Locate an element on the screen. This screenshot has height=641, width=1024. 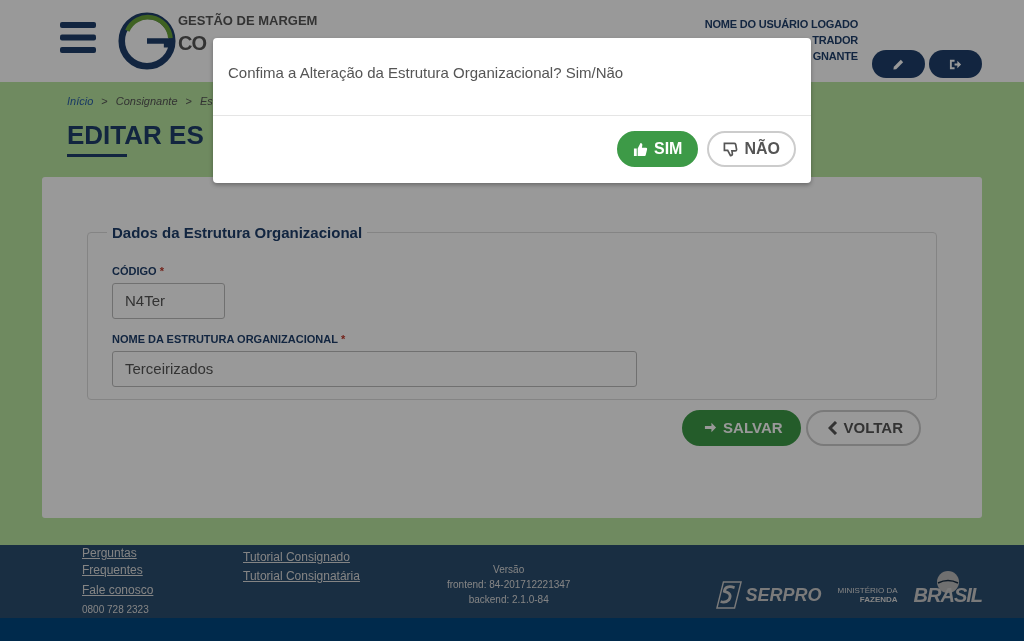
chevron-left-icon is located at coordinates (832, 427).